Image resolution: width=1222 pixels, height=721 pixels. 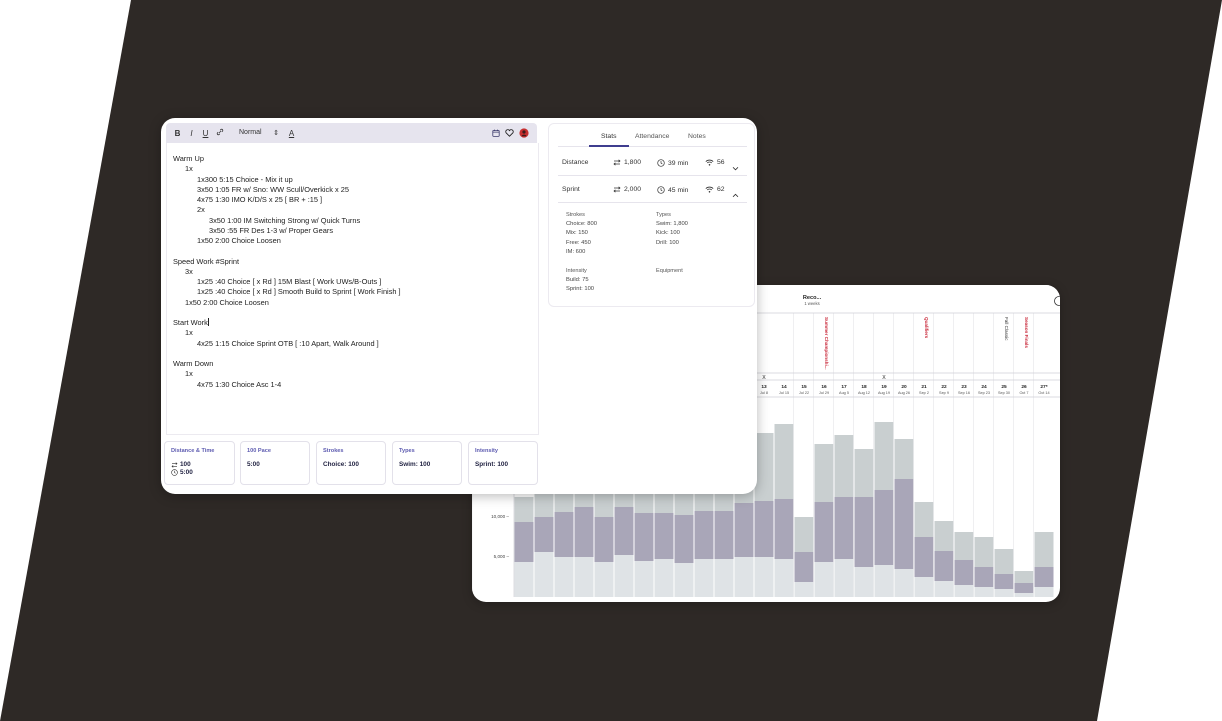 What do you see at coordinates (668, 233) in the screenshot?
I see `types-item: Kick: 100` at bounding box center [668, 233].